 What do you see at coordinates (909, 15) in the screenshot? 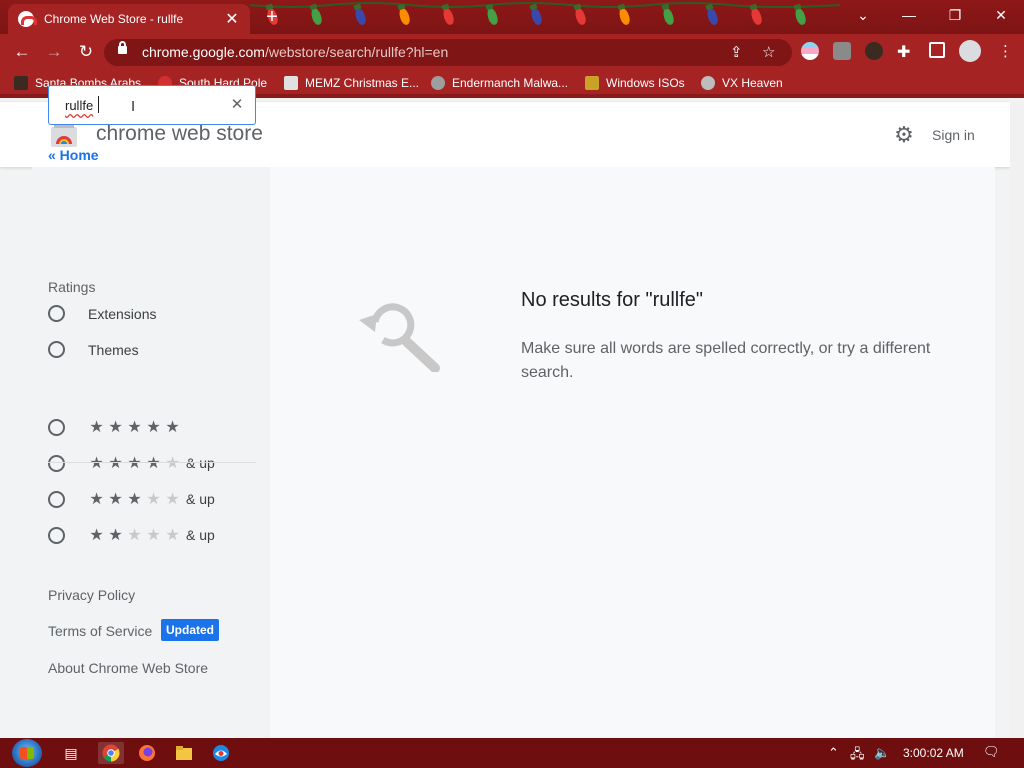
I see `minimize-button: —` at bounding box center [909, 15].